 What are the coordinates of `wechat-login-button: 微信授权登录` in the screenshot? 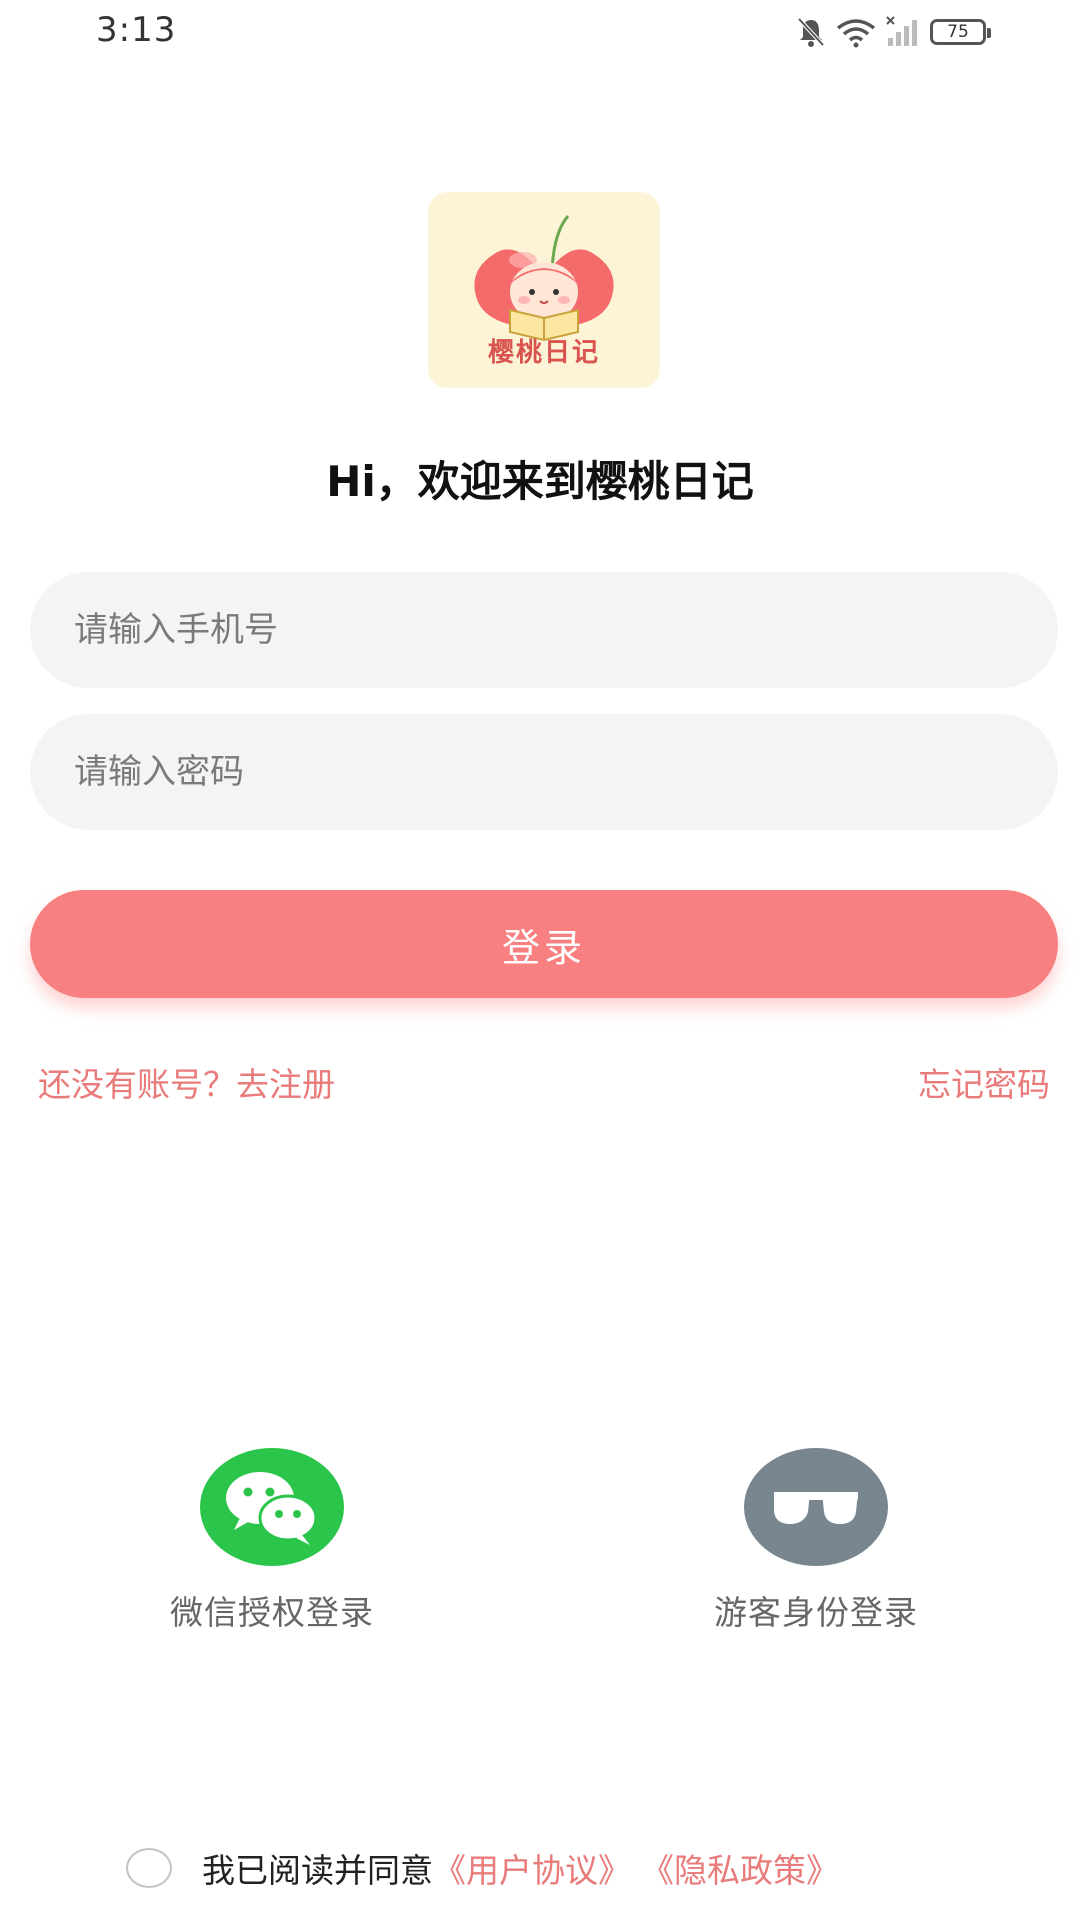 It's located at (272, 1541).